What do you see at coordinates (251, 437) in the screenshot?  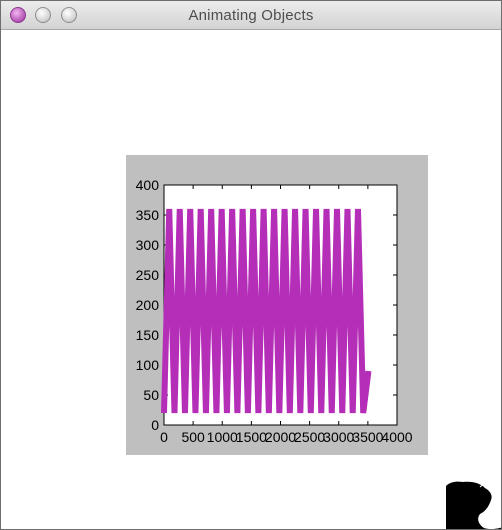 I see `x-tick-label: 1500` at bounding box center [251, 437].